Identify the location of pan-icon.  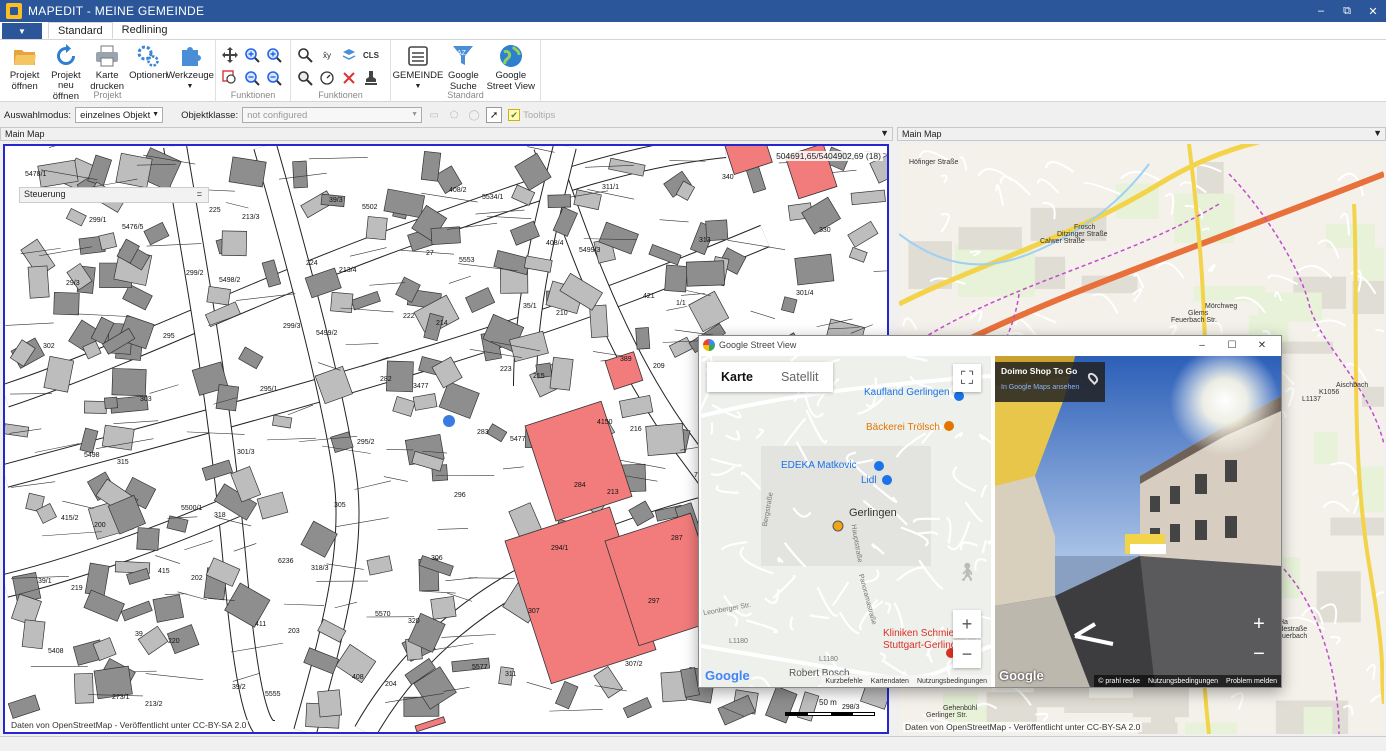
(230, 55).